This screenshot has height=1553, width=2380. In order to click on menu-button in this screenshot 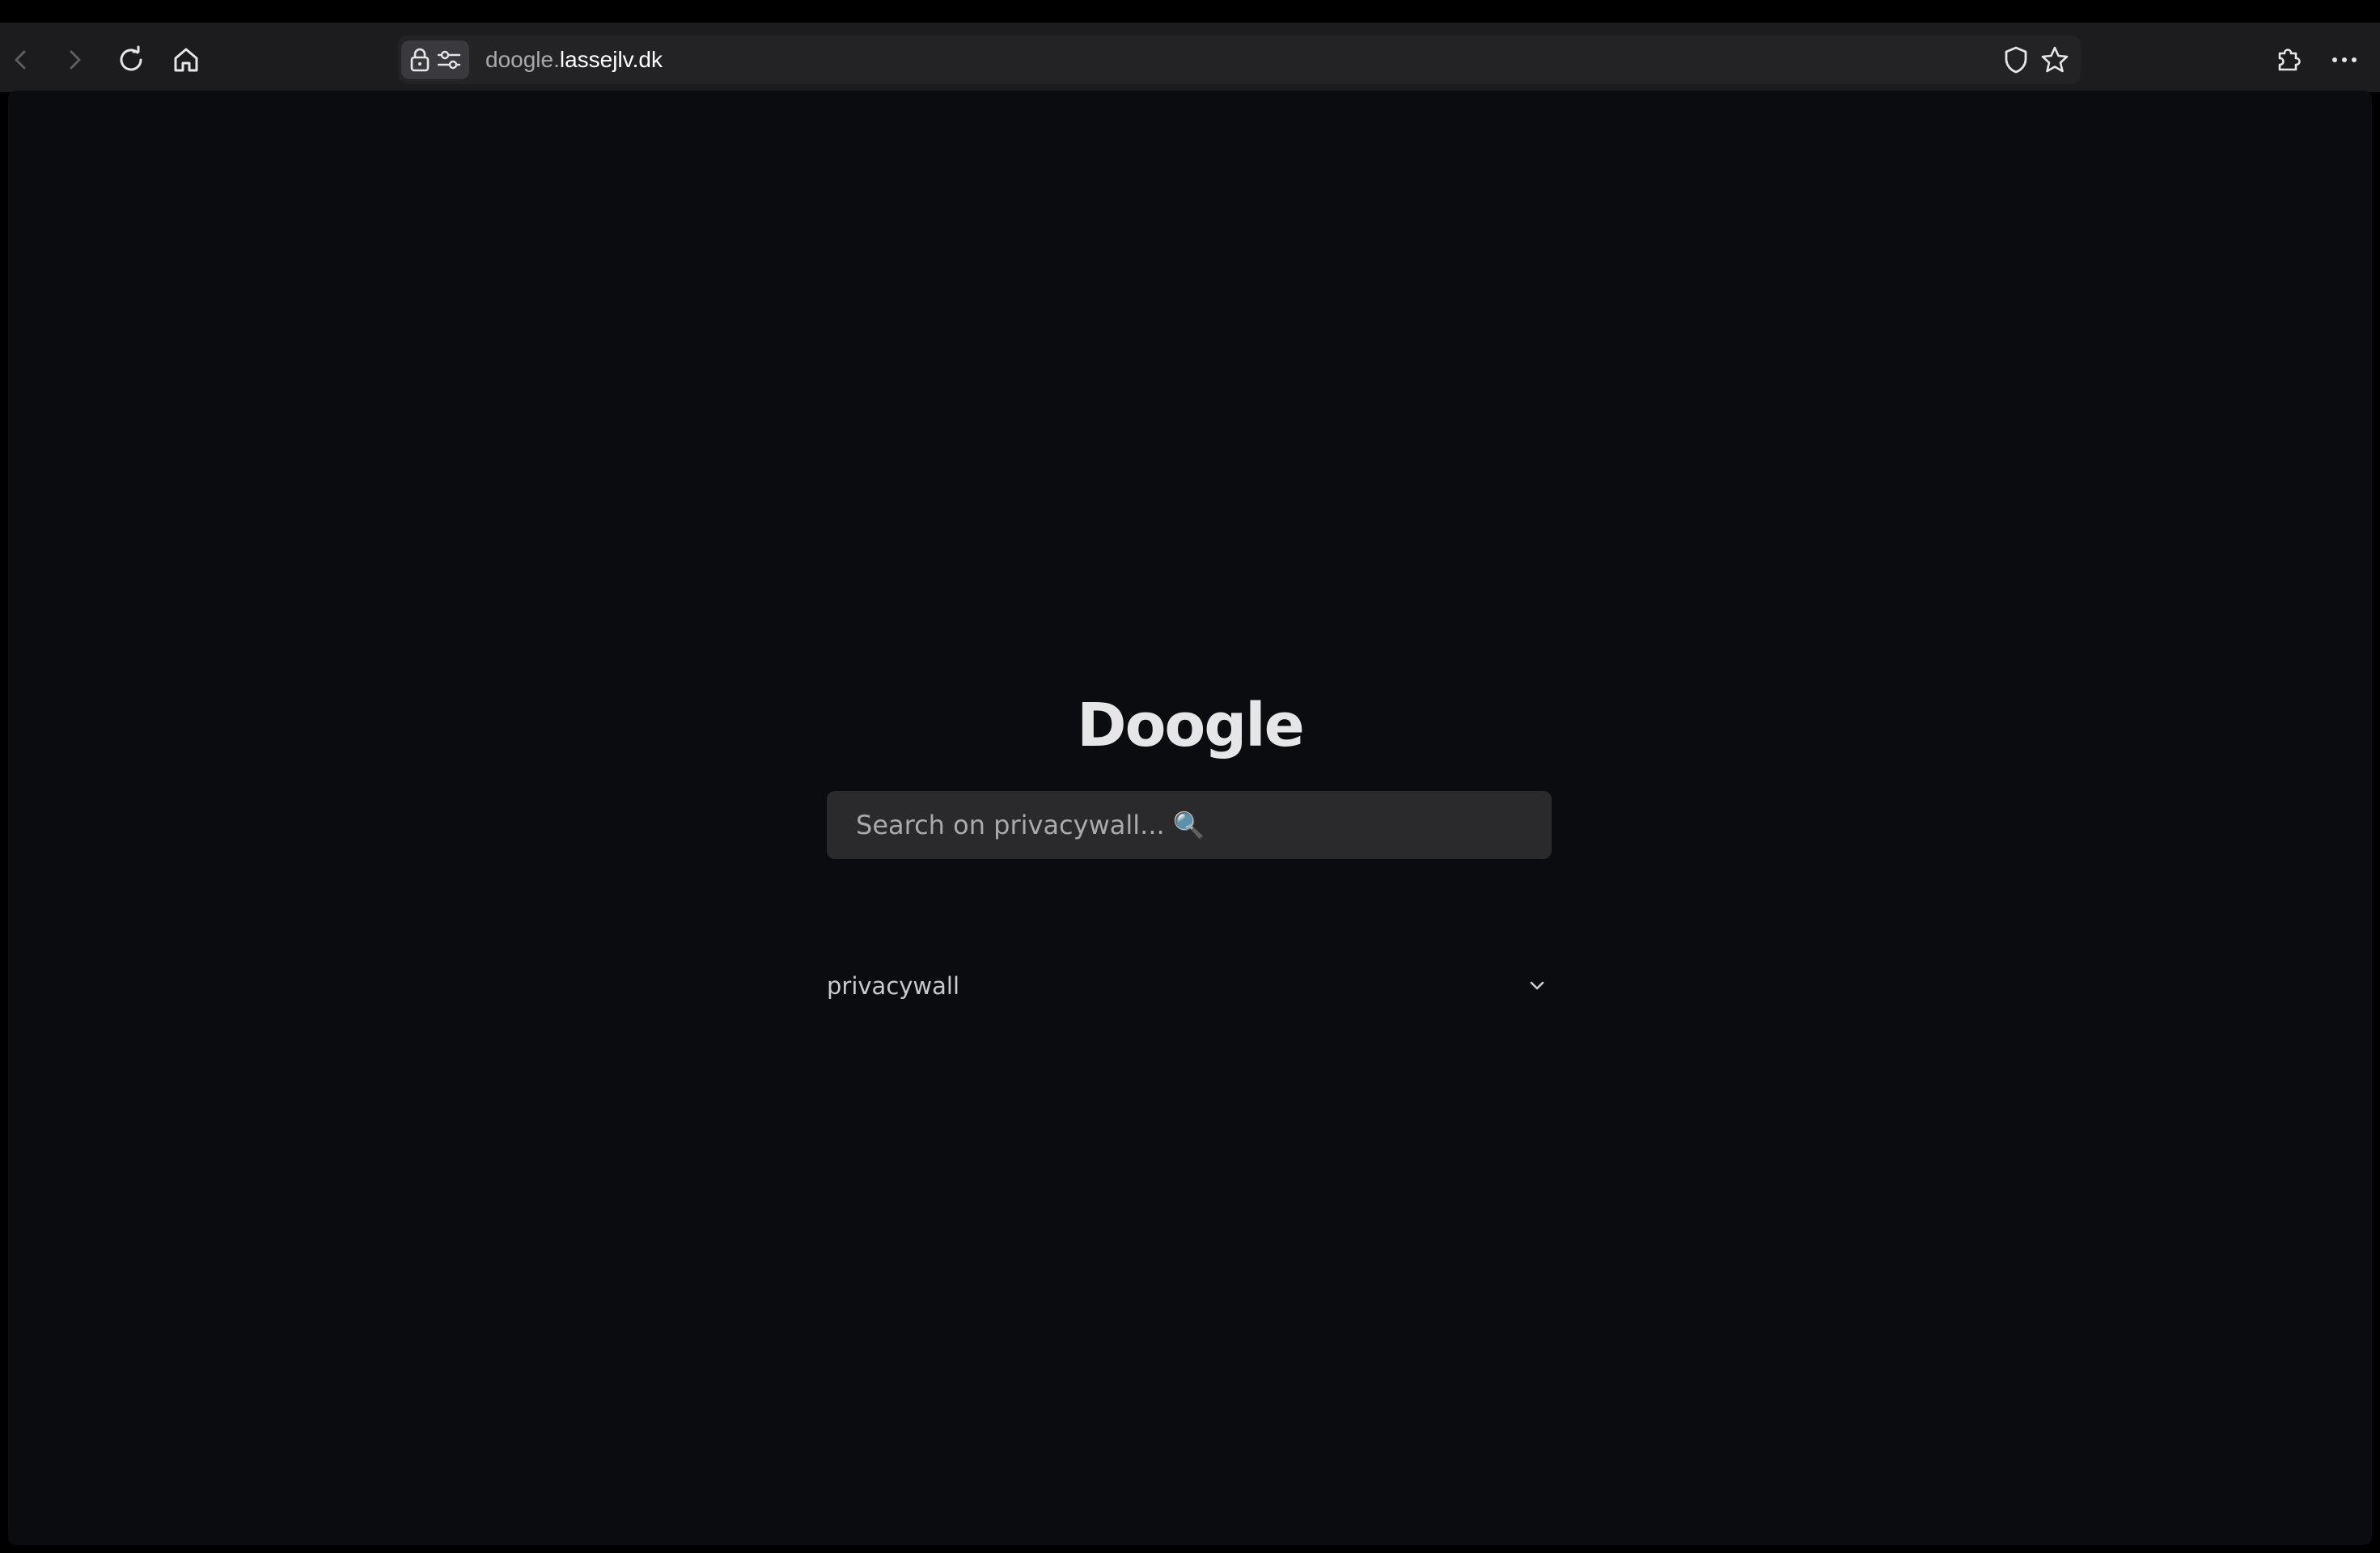, I will do `click(2344, 60)`.